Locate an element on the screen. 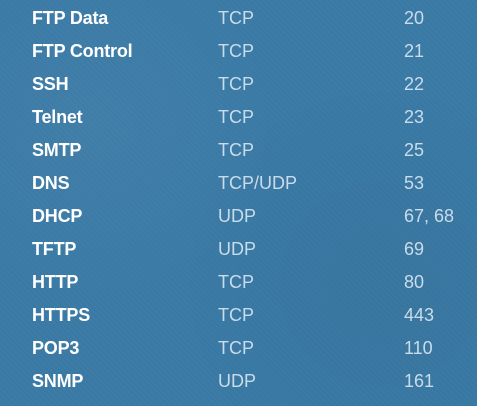 The image size is (477, 406). service-name: DNS is located at coordinates (51, 183).